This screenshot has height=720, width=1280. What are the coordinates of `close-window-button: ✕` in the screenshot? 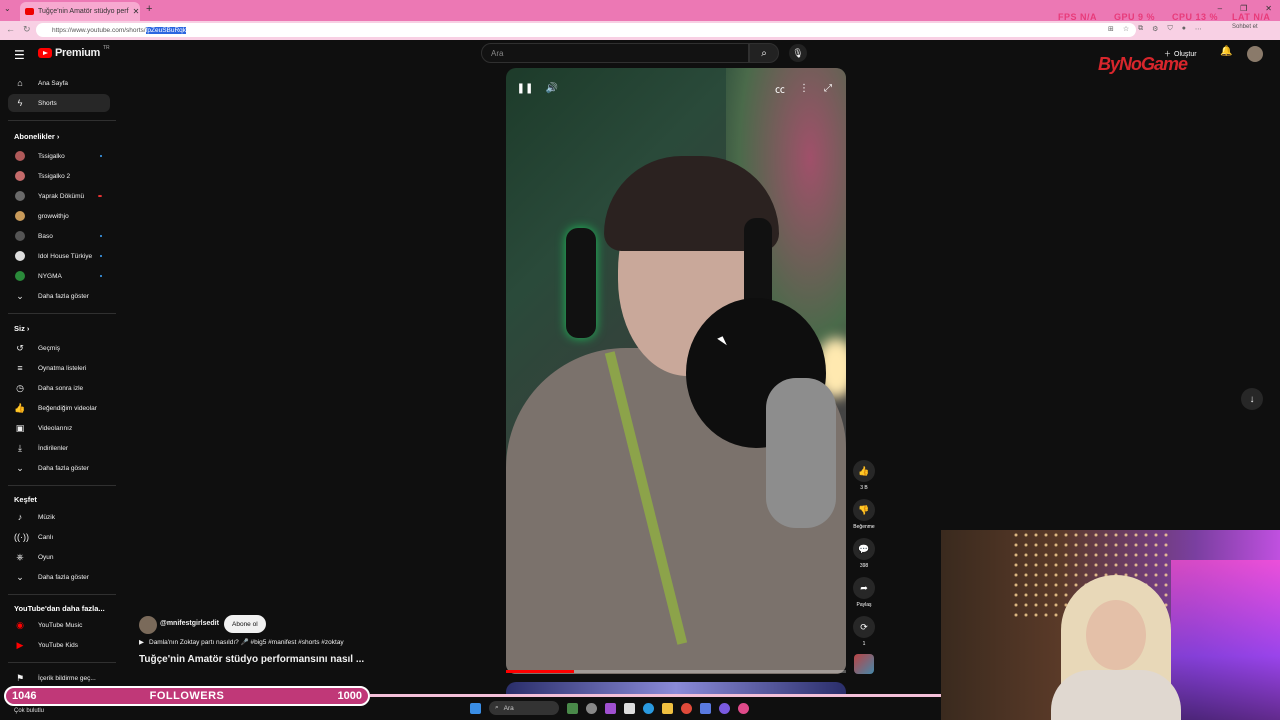 It's located at (1268, 8).